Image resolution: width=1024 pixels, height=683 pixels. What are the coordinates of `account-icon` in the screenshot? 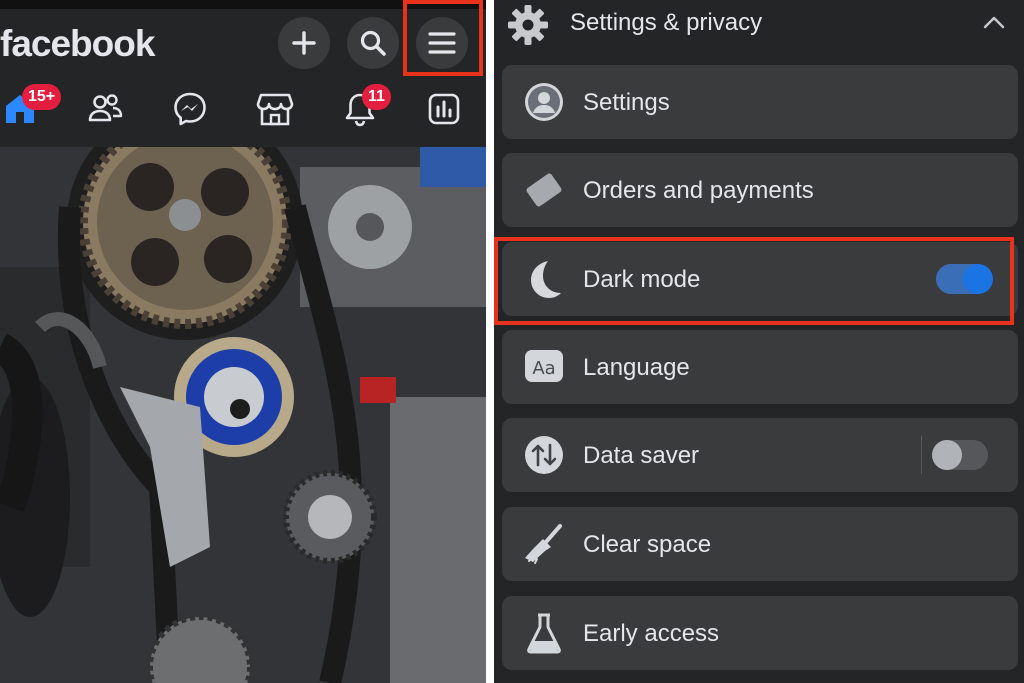 It's located at (544, 102).